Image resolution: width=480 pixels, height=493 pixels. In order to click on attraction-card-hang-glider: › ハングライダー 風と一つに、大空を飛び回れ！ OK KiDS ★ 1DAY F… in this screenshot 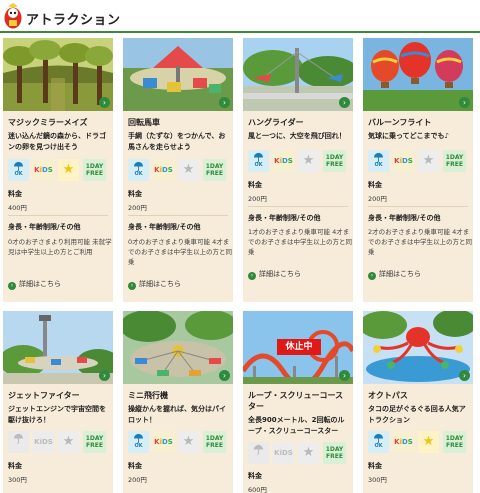, I will do `click(298, 170)`.